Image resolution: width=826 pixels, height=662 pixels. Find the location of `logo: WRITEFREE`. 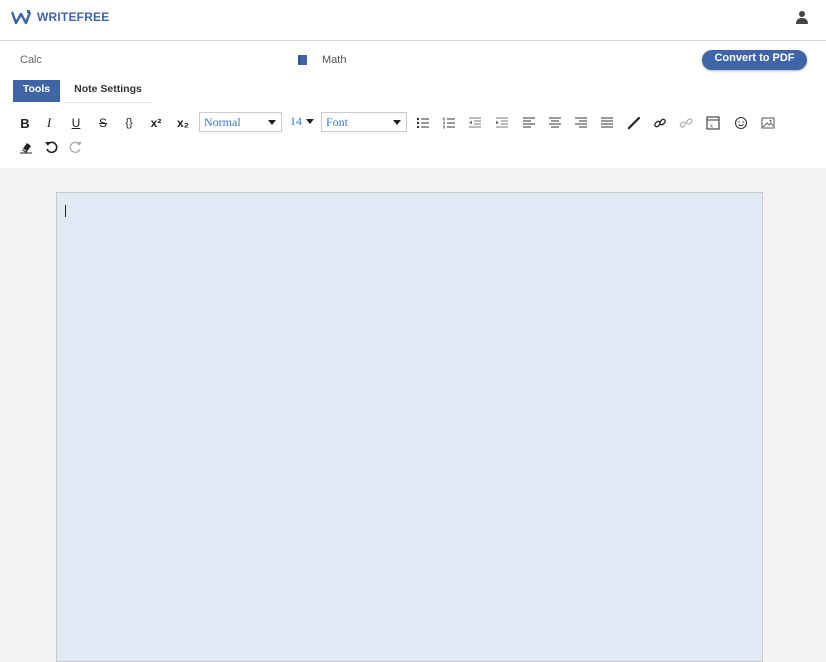

logo: WRITEFREE is located at coordinates (60, 17).